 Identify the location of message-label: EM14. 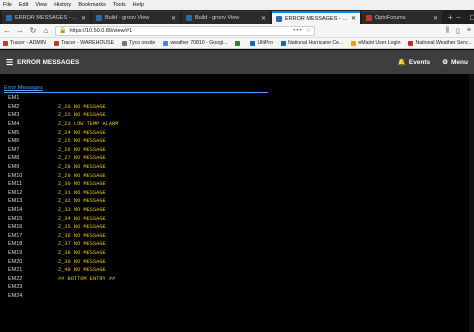
(15, 210).